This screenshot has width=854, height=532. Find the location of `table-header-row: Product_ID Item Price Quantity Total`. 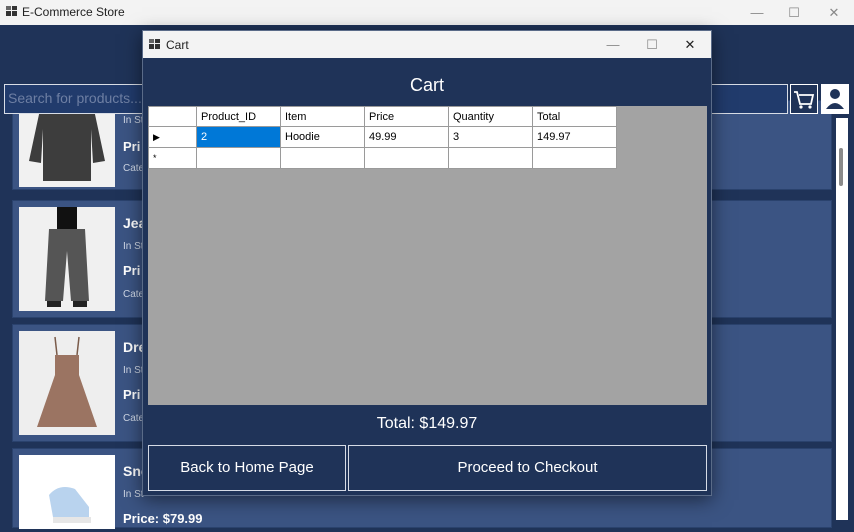

table-header-row: Product_ID Item Price Quantity Total is located at coordinates (382, 116).